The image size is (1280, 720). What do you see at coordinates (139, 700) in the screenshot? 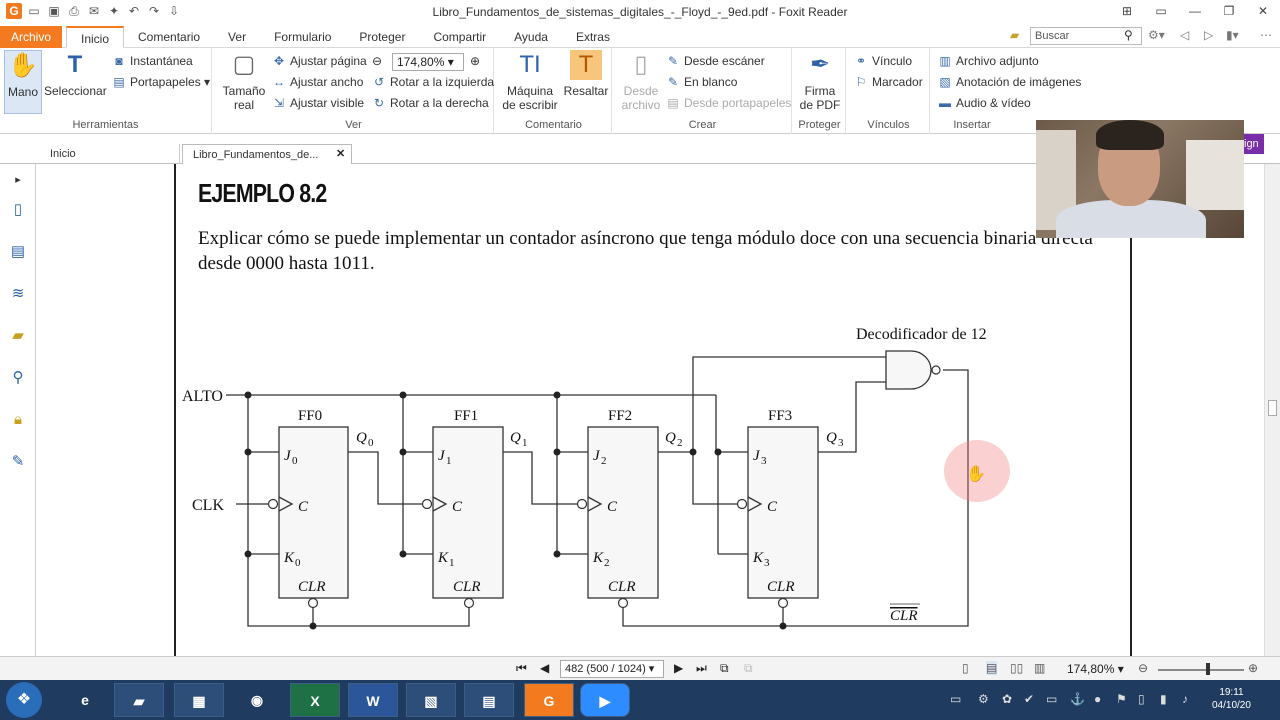
I see `explorer-icon: ▰` at bounding box center [139, 700].